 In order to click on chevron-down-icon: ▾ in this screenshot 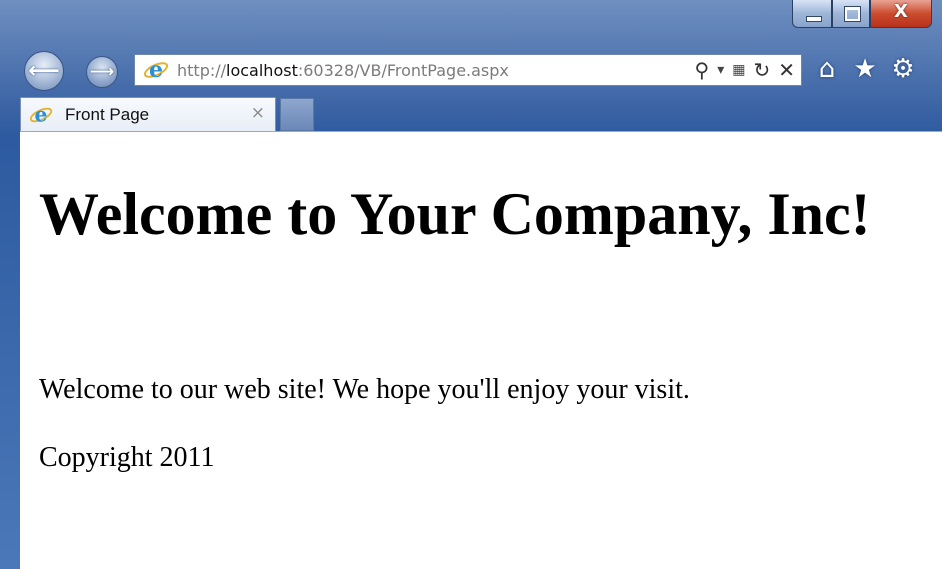, I will do `click(720, 70)`.